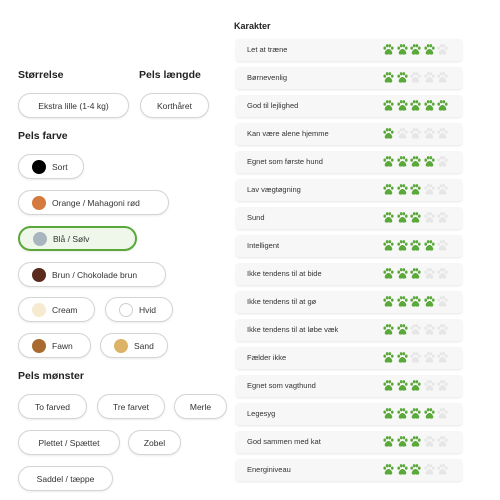 This screenshot has width=500, height=500. Describe the element at coordinates (281, 385) in the screenshot. I see `characteristic-label: Egnet som vagthund` at that location.